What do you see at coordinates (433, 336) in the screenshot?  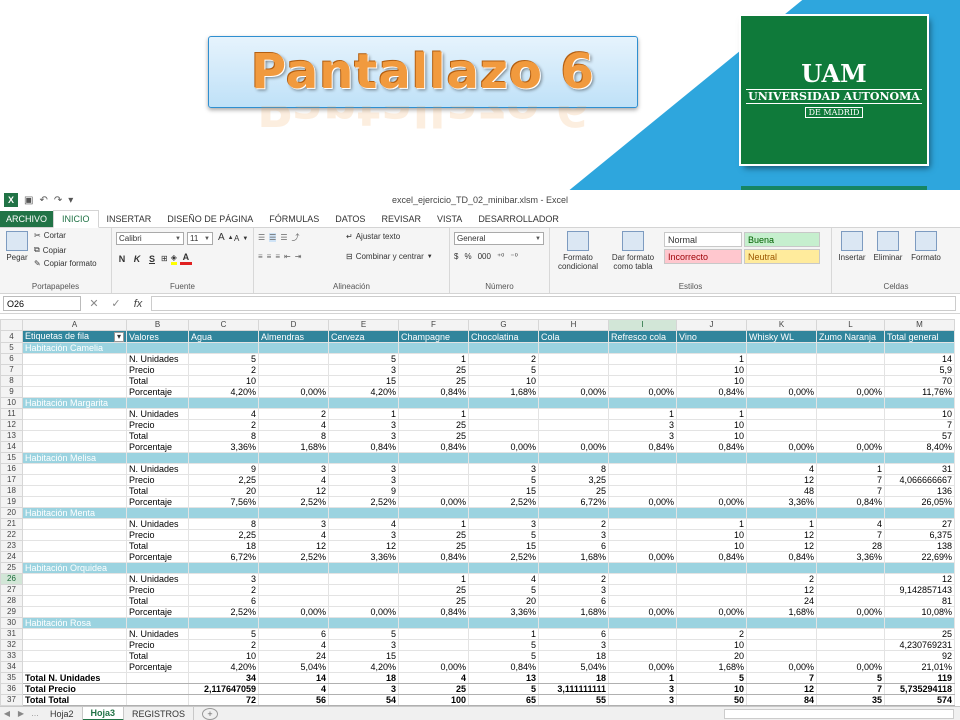 I see `cell: Champagne` at bounding box center [433, 336].